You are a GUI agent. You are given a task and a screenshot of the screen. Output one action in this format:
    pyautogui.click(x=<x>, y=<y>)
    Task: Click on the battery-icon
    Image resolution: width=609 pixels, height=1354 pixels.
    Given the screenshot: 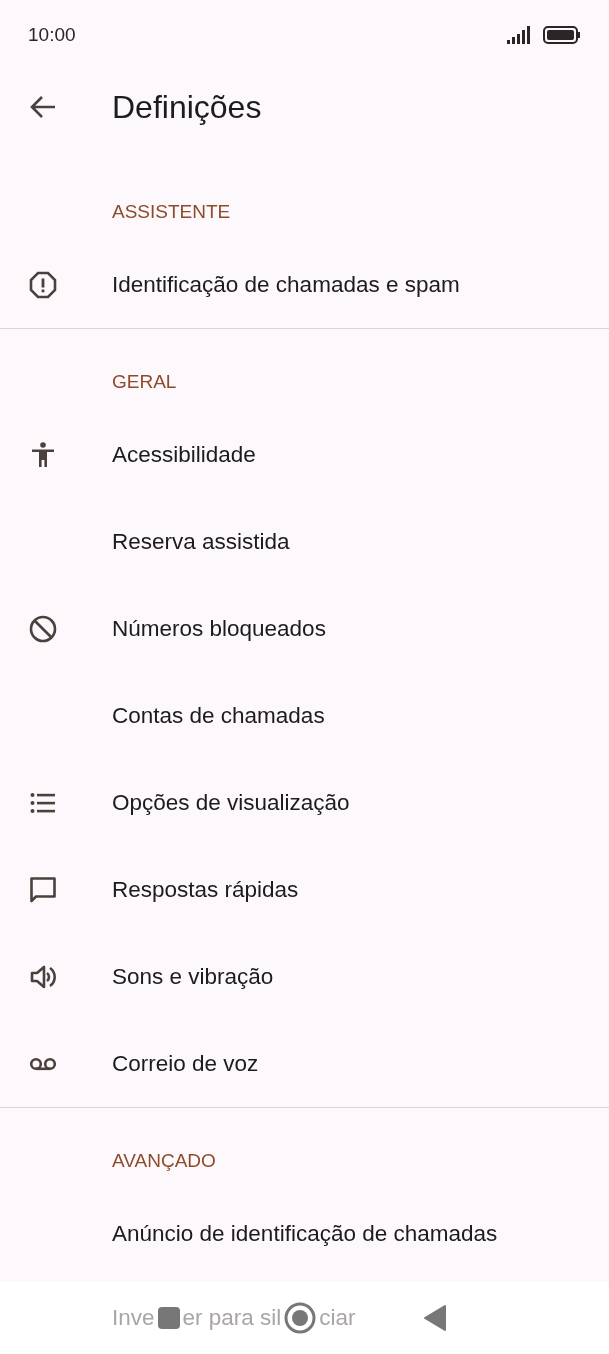 What is the action you would take?
    pyautogui.click(x=562, y=35)
    